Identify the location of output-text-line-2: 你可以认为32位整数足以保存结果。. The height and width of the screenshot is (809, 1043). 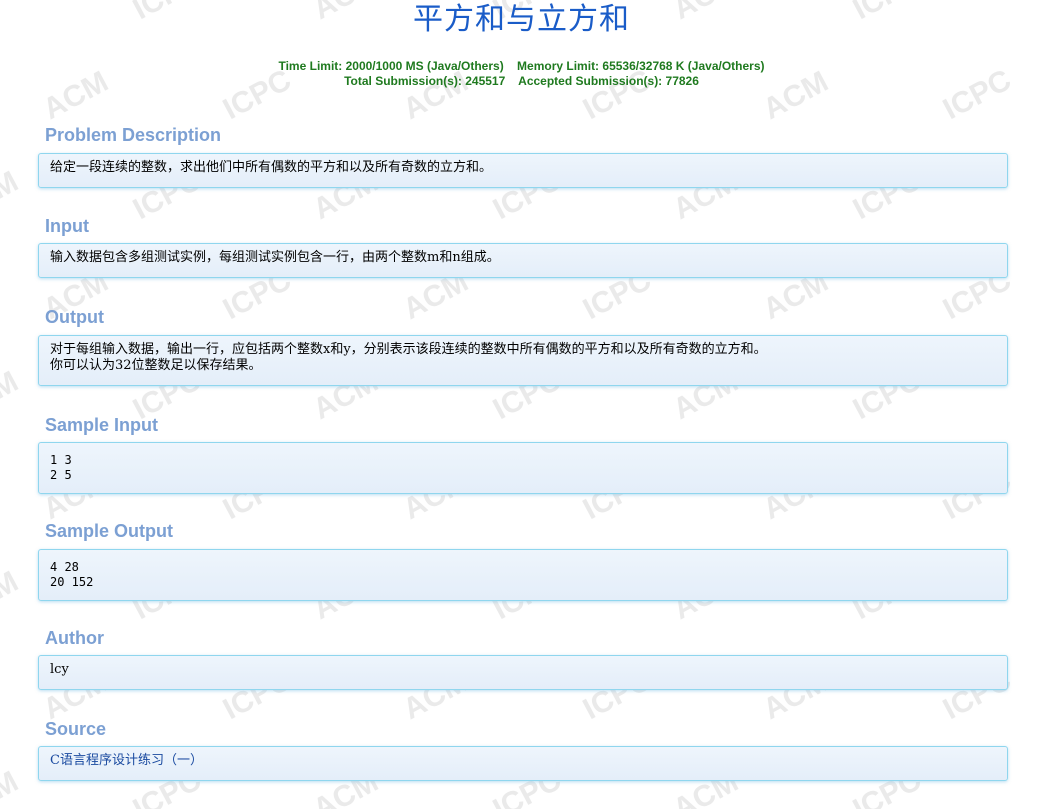
(156, 365).